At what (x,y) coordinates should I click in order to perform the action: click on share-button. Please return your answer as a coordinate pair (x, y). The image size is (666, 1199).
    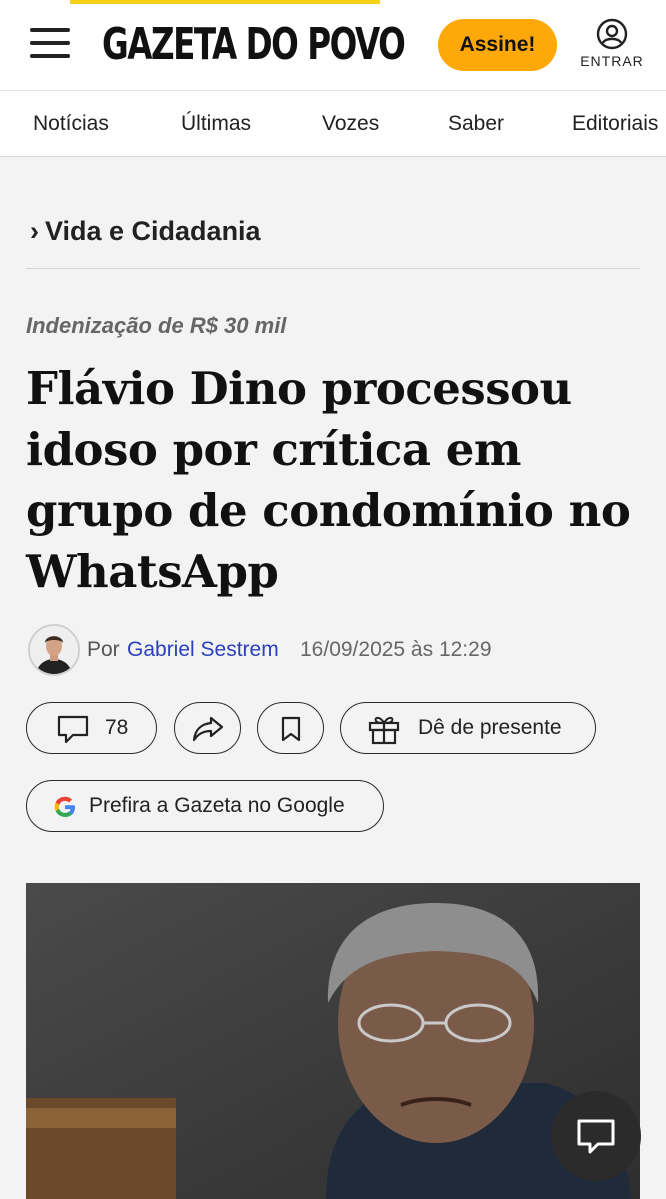
    Looking at the image, I should click on (207, 728).